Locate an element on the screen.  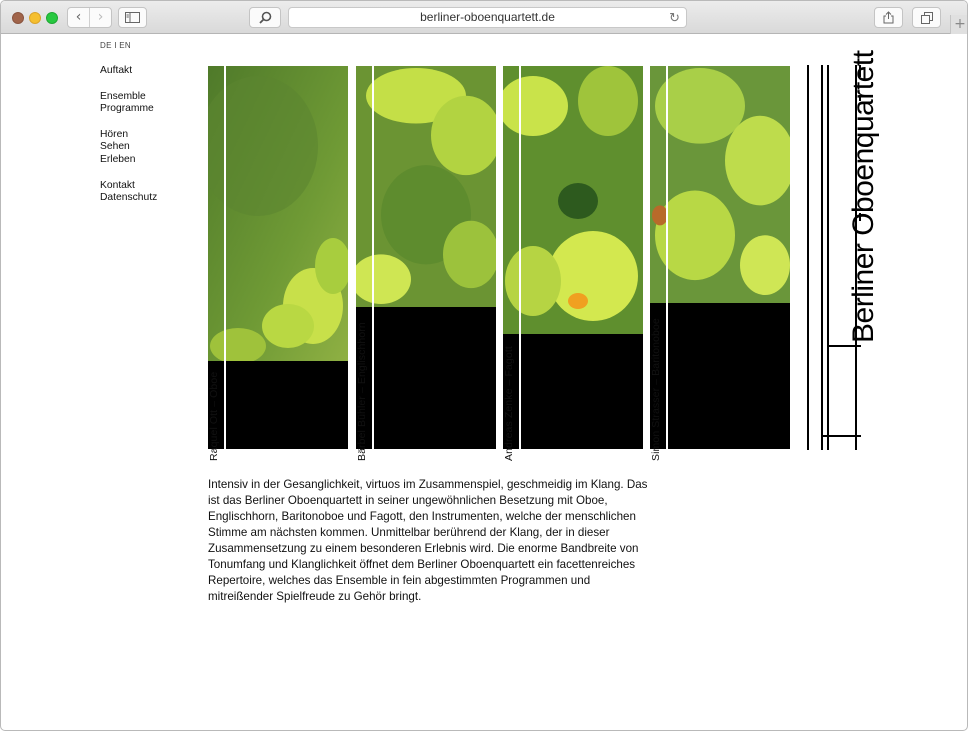
history-nav: ‹ › is located at coordinates (89, 17).